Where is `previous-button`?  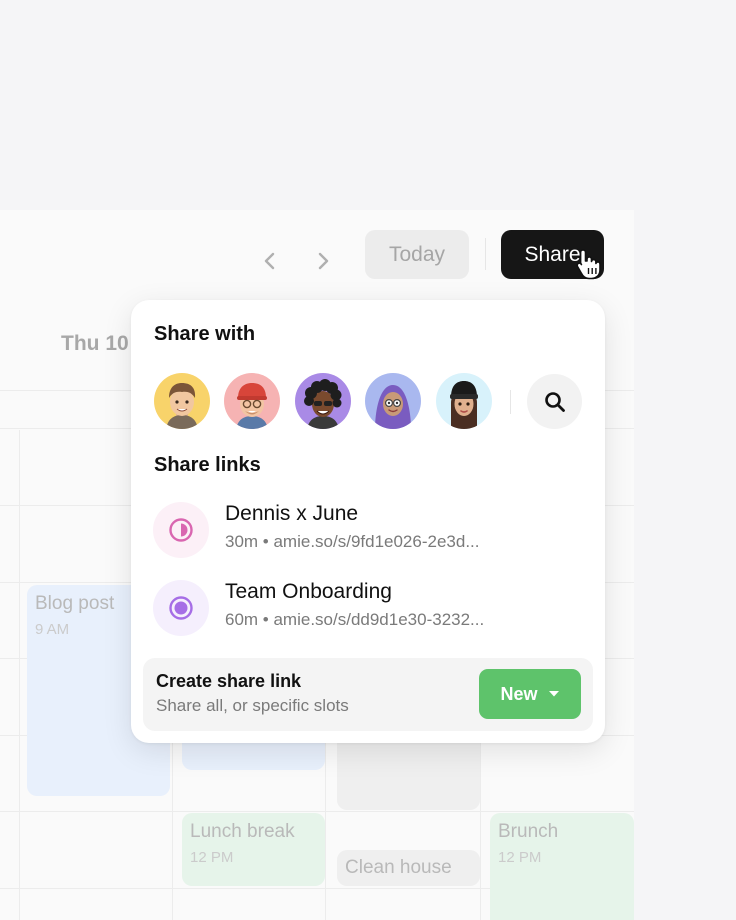 previous-button is located at coordinates (270, 261).